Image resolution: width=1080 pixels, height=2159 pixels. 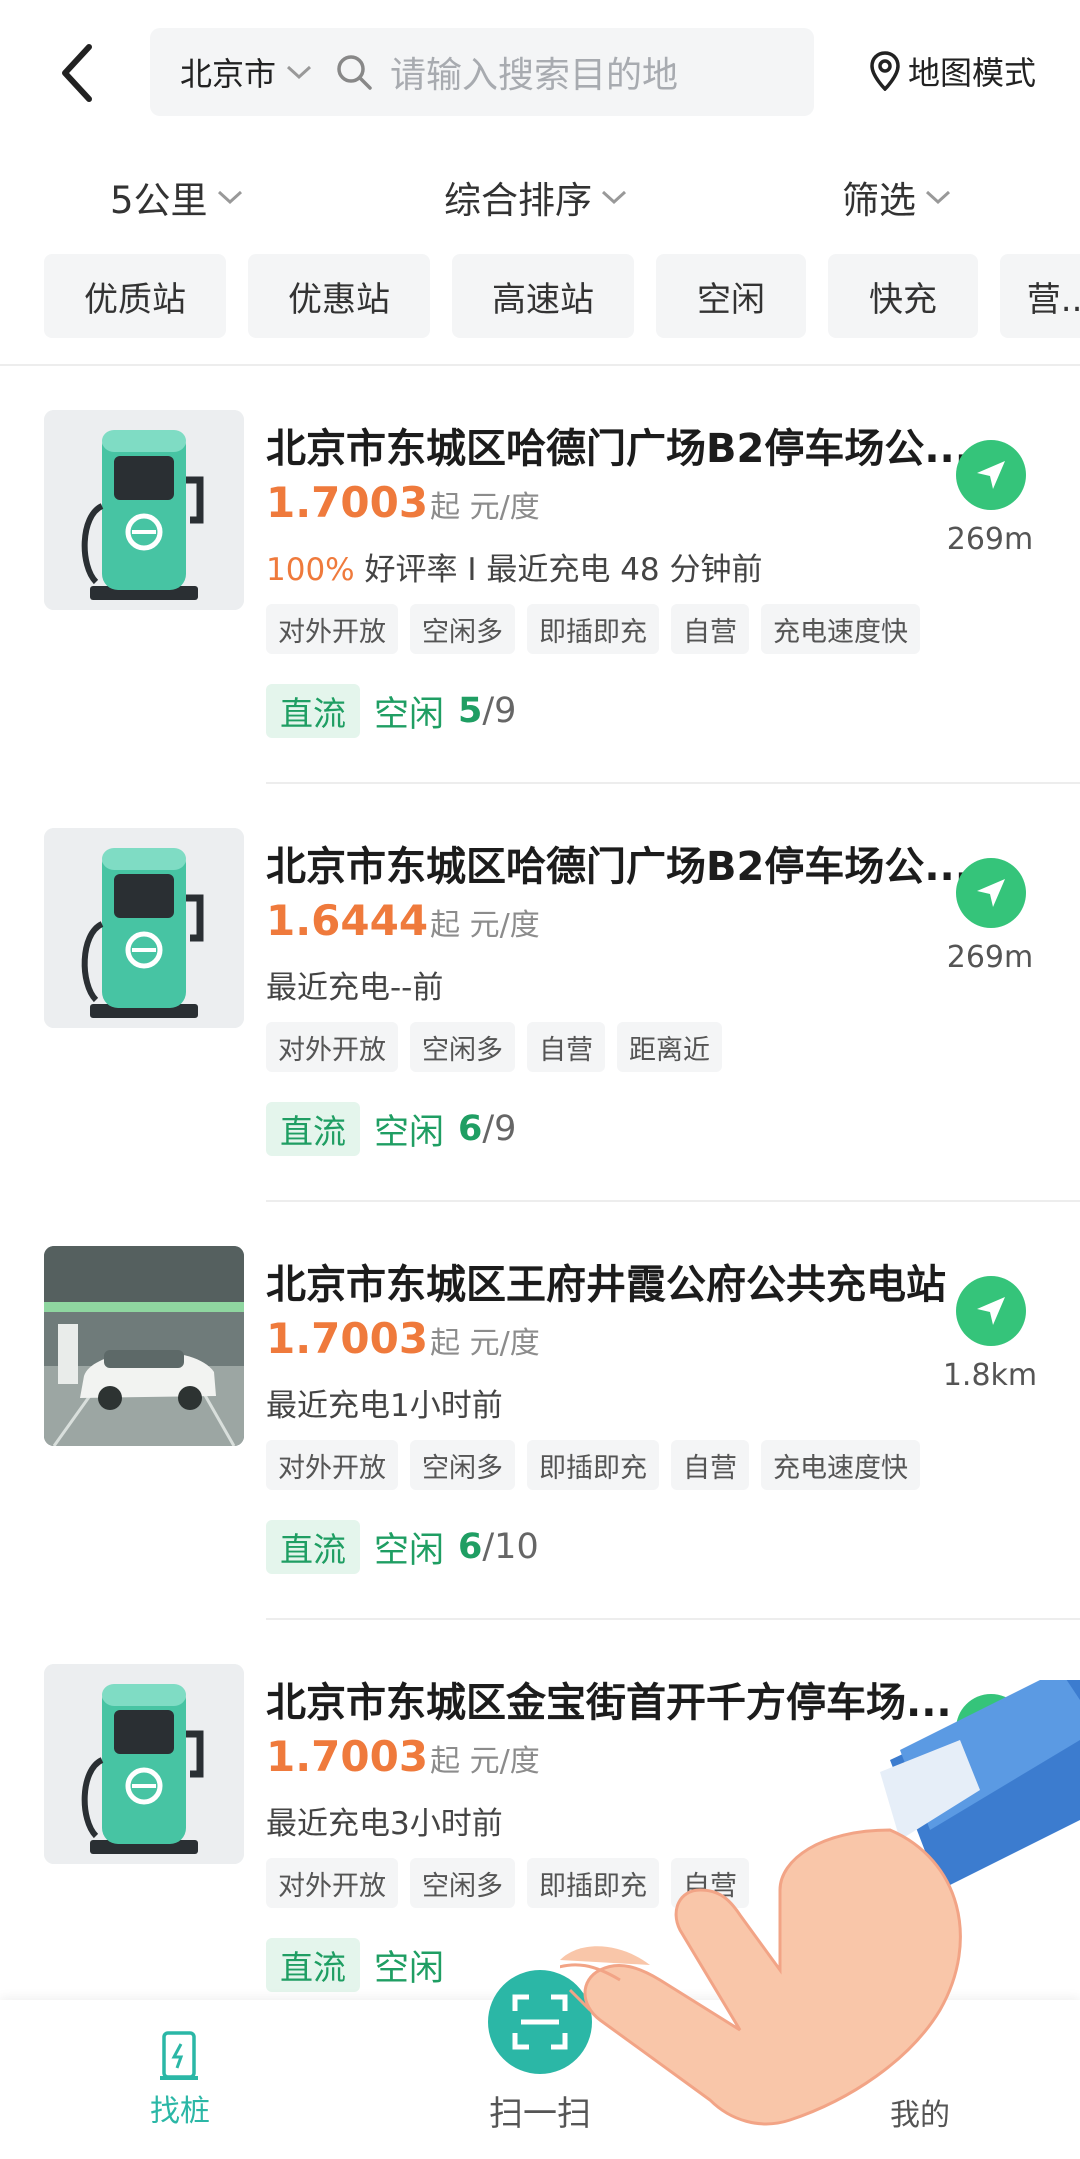 I want to click on price-value: 1.6444, so click(x=347, y=920).